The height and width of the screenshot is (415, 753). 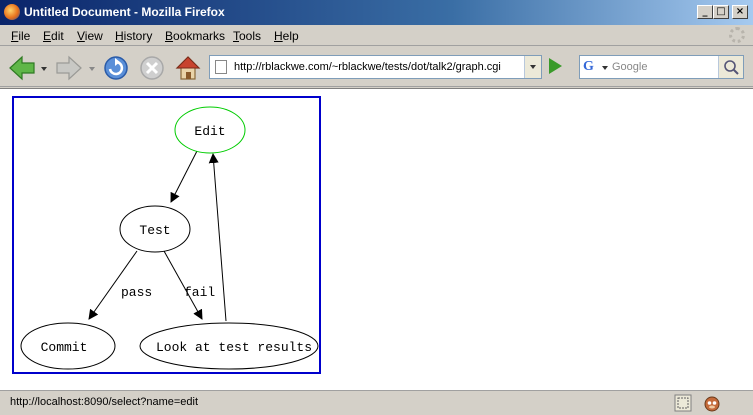 I want to click on forward-dropdown-icon, so click(x=92, y=69).